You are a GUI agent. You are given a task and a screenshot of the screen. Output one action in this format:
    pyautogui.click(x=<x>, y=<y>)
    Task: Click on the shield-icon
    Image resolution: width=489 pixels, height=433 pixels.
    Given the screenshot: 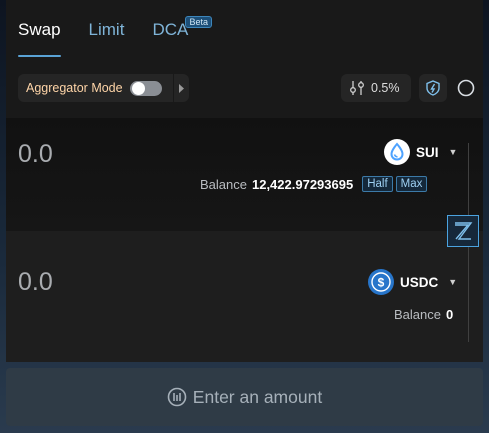 What is the action you would take?
    pyautogui.click(x=433, y=88)
    